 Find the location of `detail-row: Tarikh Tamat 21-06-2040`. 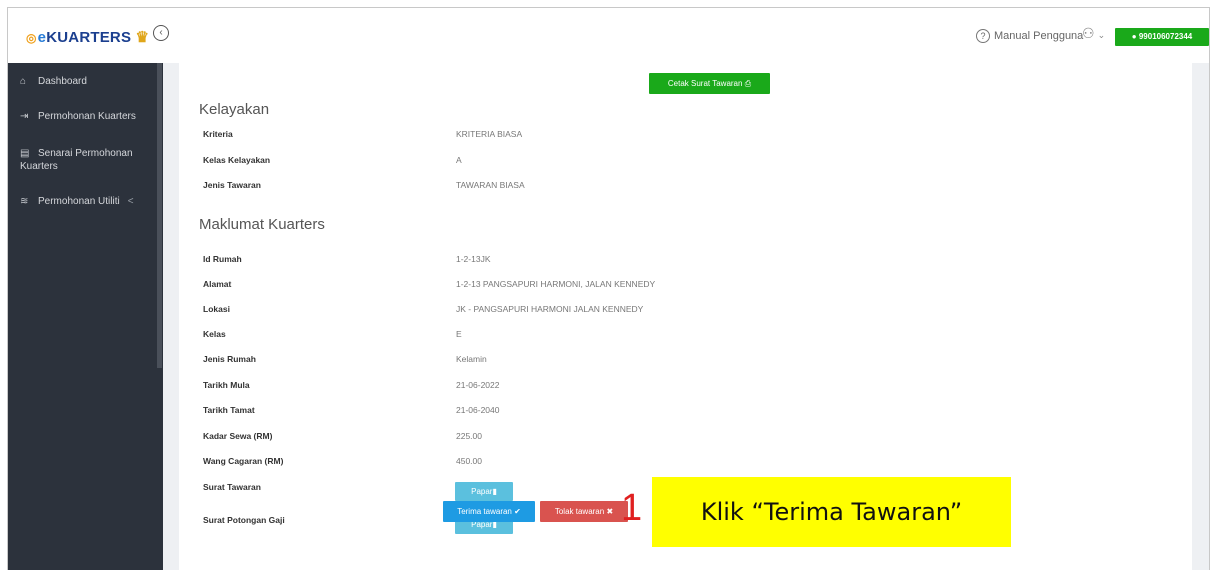

detail-row: Tarikh Tamat 21-06-2040 is located at coordinates (683, 412).